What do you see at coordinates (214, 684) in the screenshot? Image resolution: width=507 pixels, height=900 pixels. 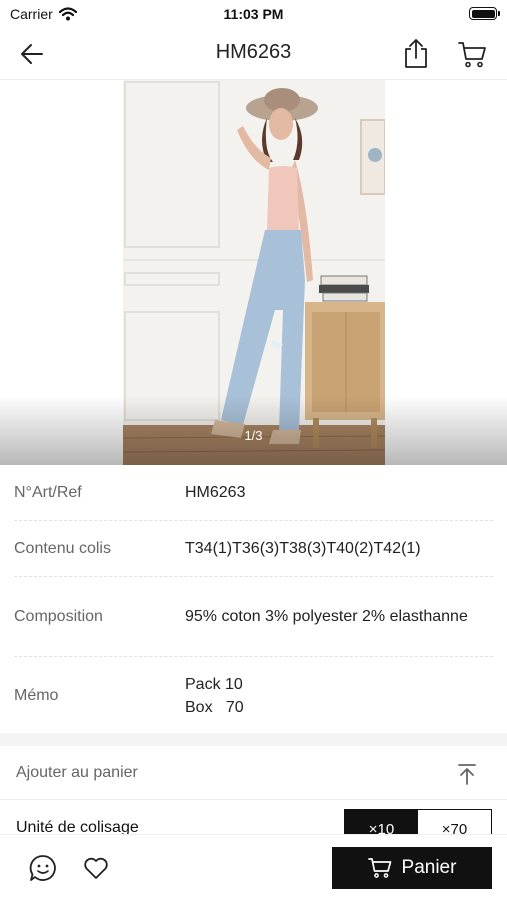 I see `memo-line-pack: Pack 10` at bounding box center [214, 684].